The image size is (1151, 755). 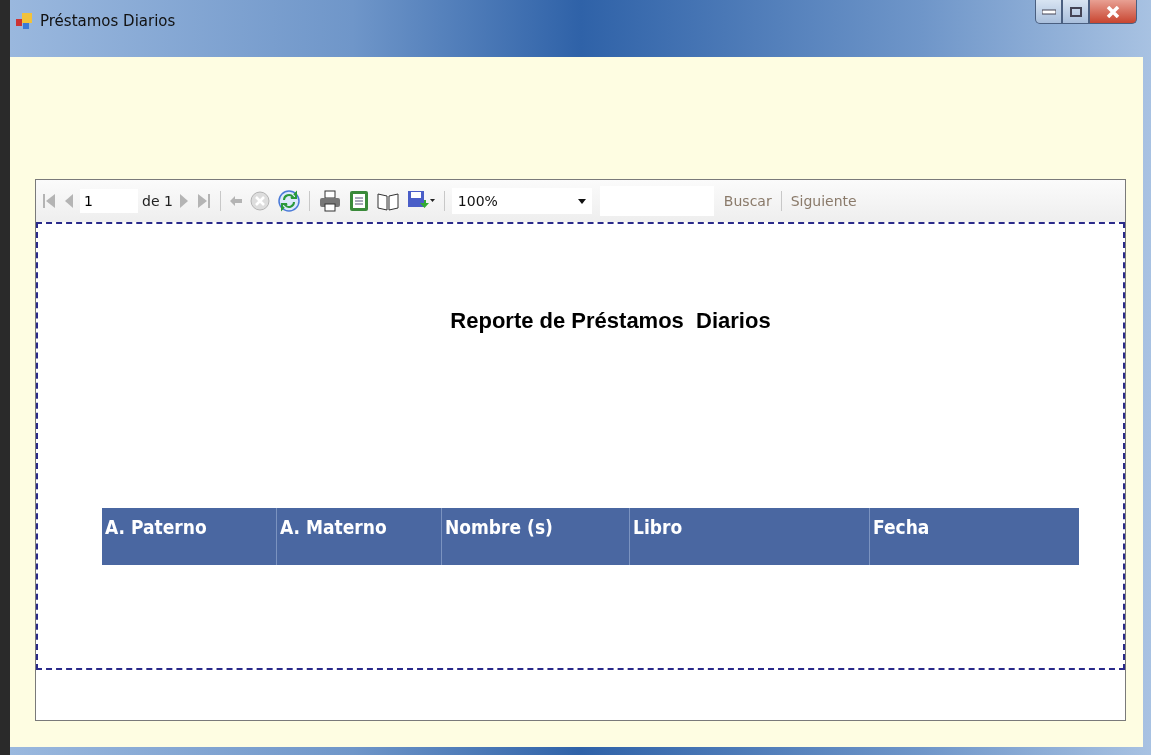 What do you see at coordinates (183, 201) in the screenshot?
I see `next-page-icon` at bounding box center [183, 201].